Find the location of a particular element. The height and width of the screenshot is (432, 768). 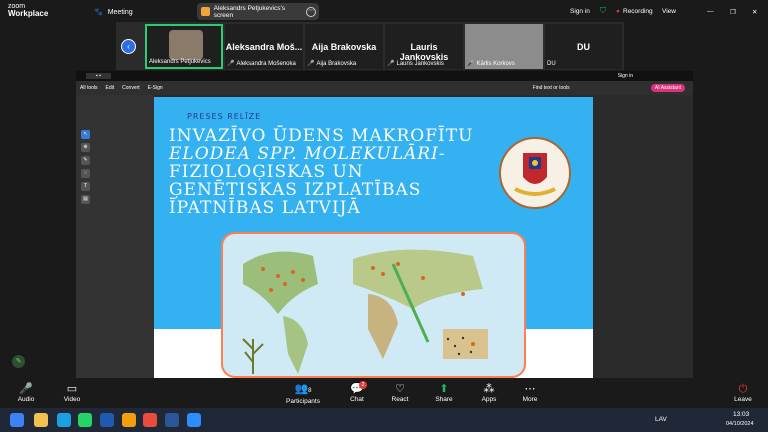

participant-name: 🎤 Aija Brakovska is located at coordinates (332, 64).